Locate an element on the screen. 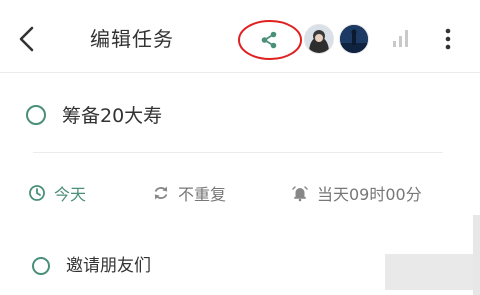  subtask-title: 邀请朋友们 is located at coordinates (108, 266).